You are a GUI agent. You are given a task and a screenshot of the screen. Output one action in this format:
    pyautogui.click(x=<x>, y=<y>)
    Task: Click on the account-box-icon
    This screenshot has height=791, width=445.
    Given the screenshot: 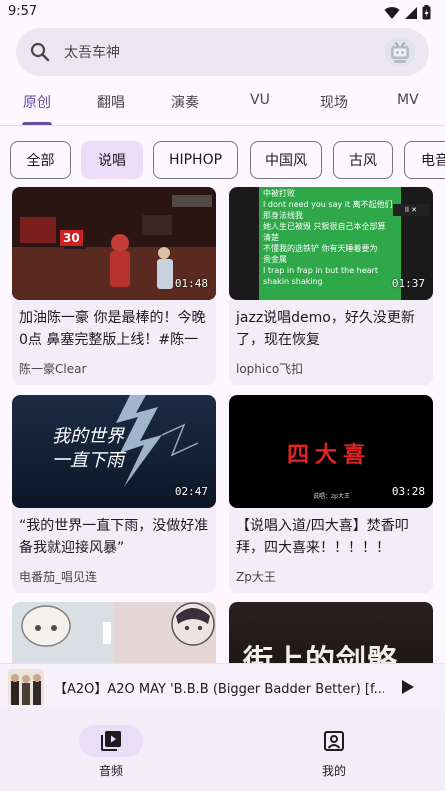 What is the action you would take?
    pyautogui.click(x=334, y=741)
    